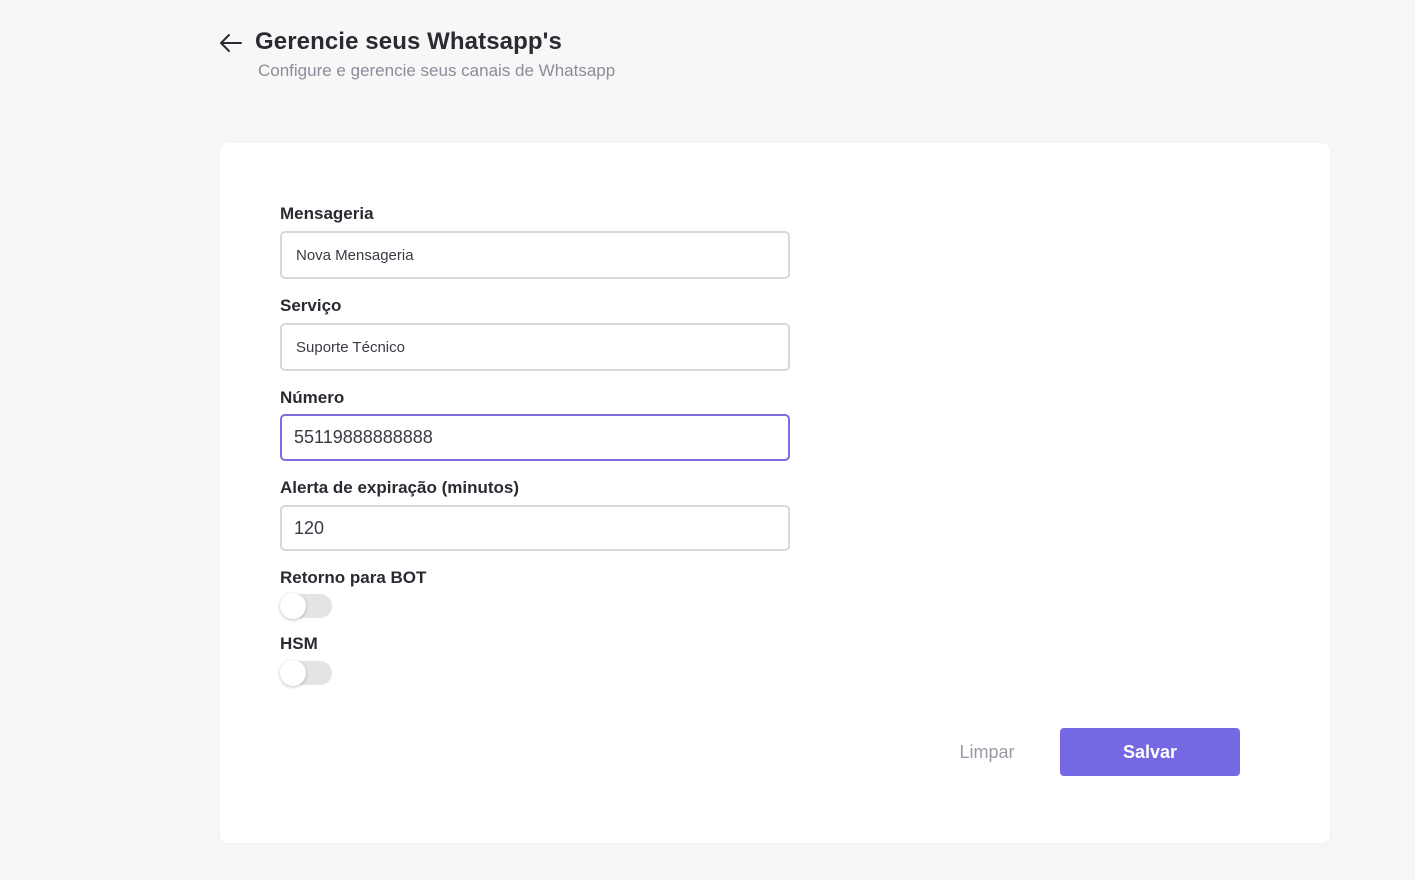  What do you see at coordinates (987, 752) in the screenshot?
I see `clear-button: Limpar` at bounding box center [987, 752].